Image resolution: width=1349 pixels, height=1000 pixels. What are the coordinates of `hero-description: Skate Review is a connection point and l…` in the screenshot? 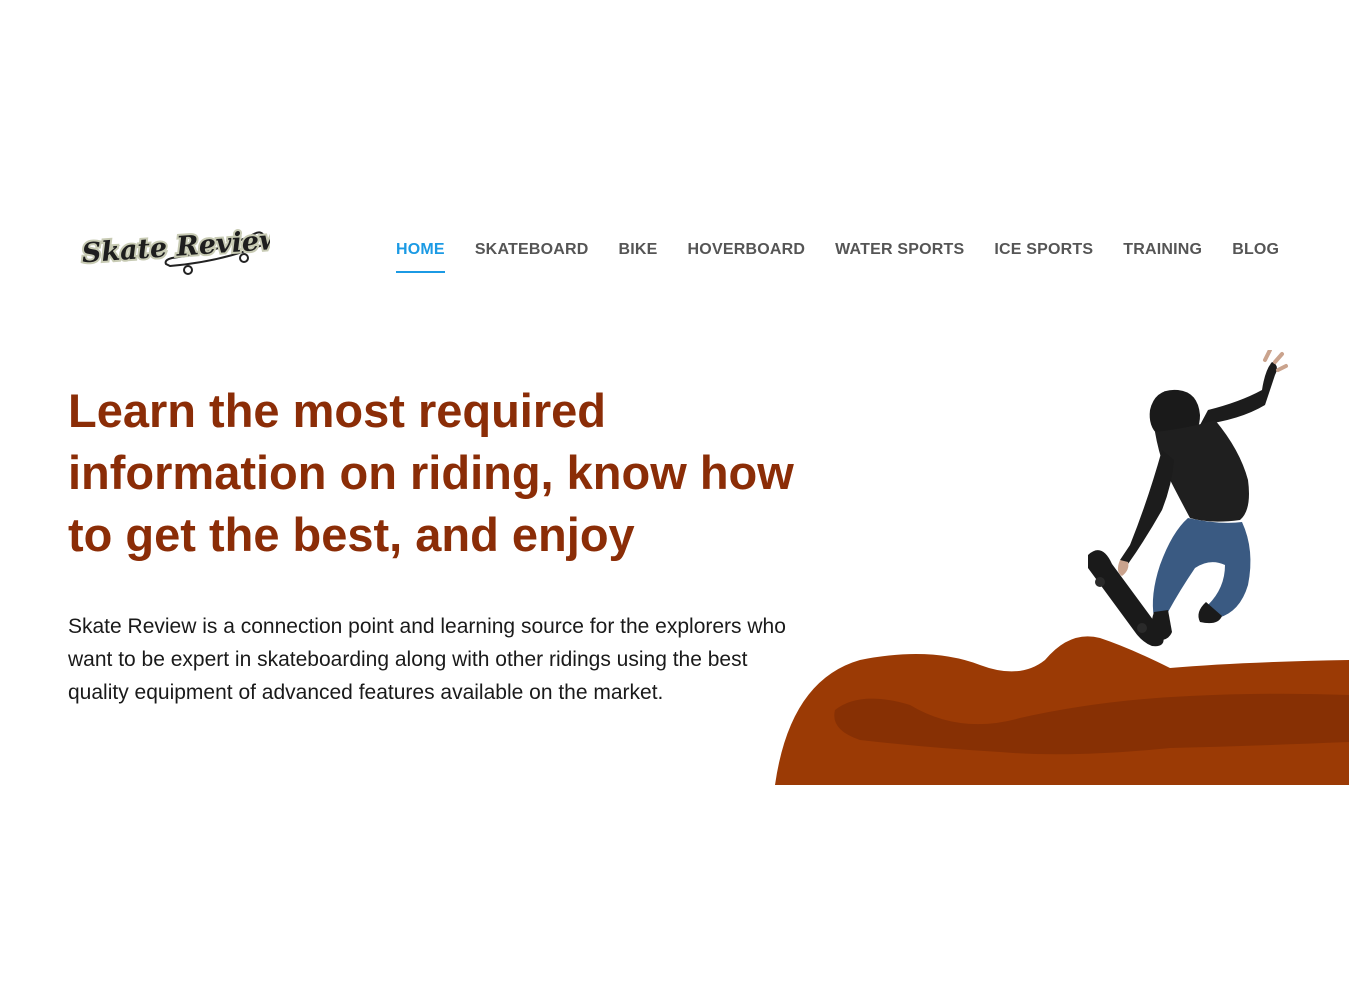 It's located at (427, 659).